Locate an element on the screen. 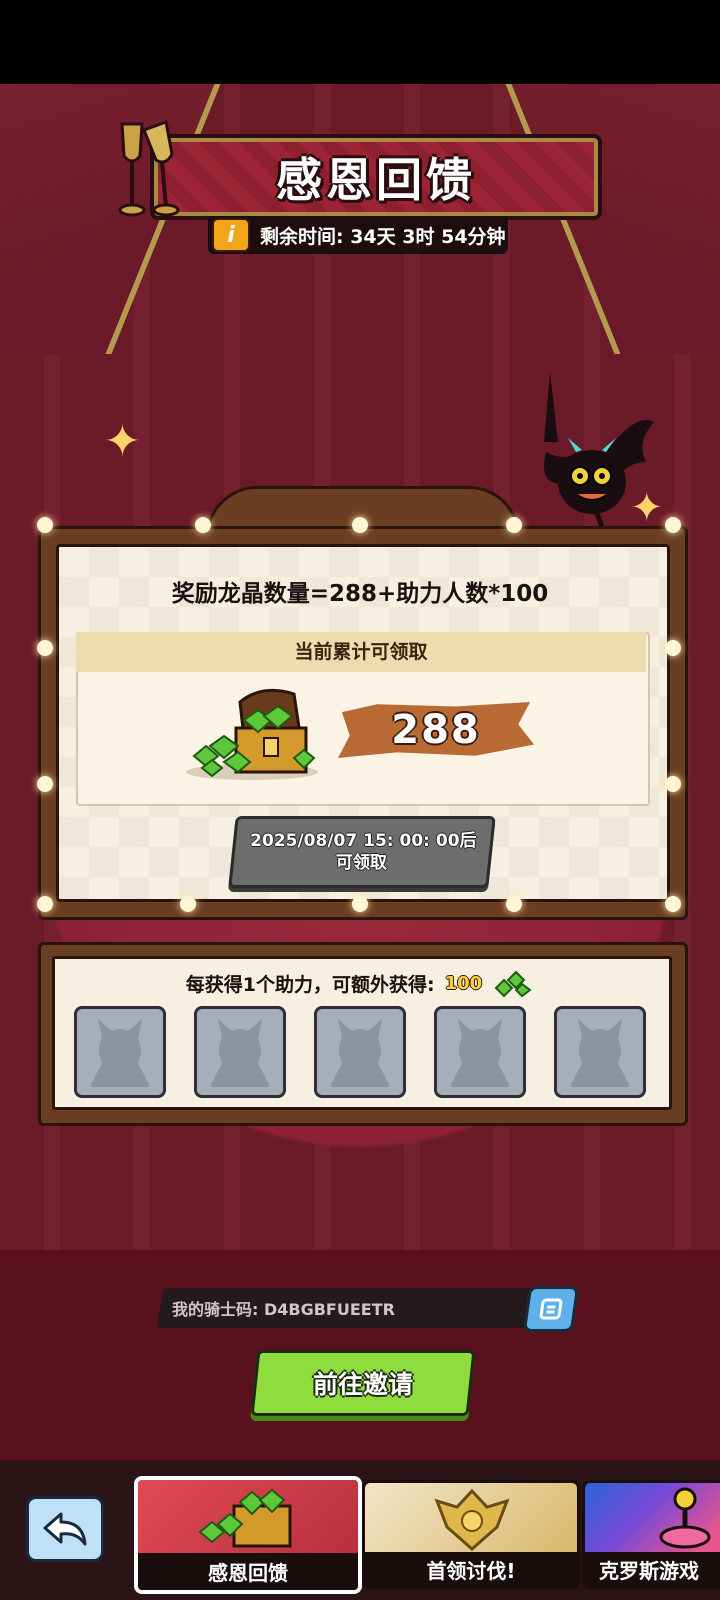 The height and width of the screenshot is (1600, 720). remaining-time: 剩余时间: 34天 3时 54分钟 is located at coordinates (383, 236).